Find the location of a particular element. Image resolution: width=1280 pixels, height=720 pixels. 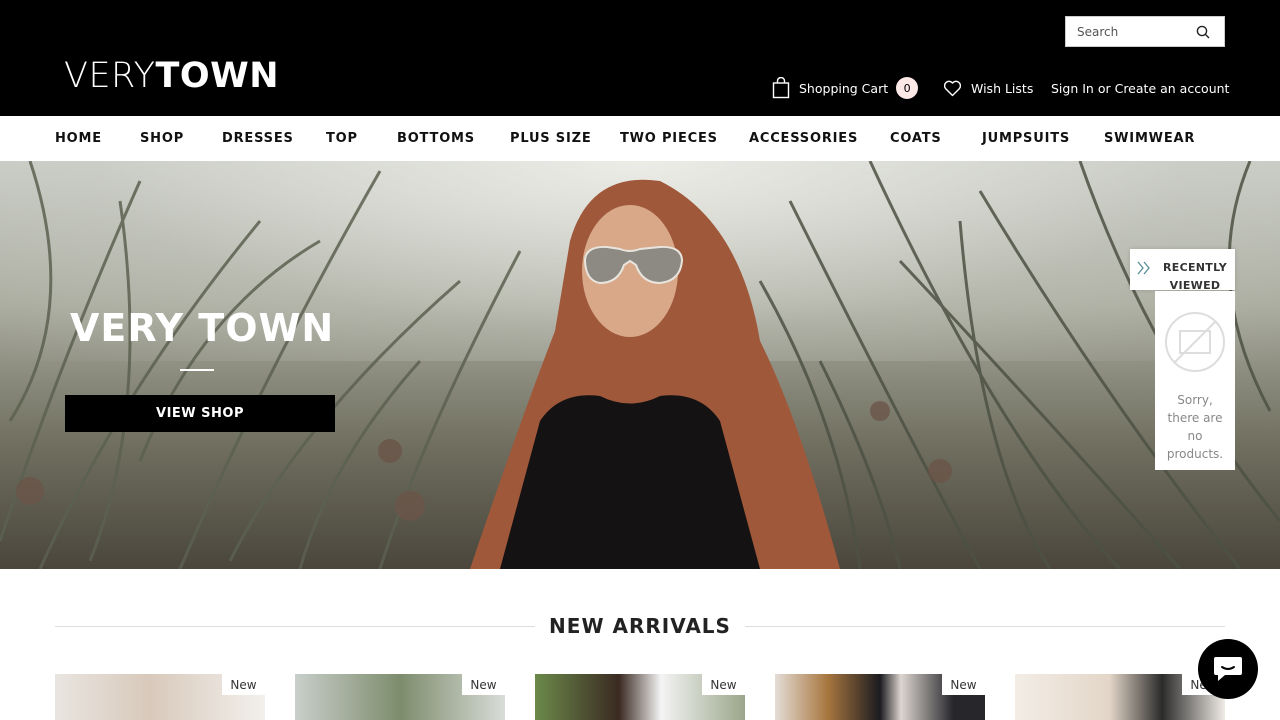

nav-item-top: TOP is located at coordinates (342, 138).